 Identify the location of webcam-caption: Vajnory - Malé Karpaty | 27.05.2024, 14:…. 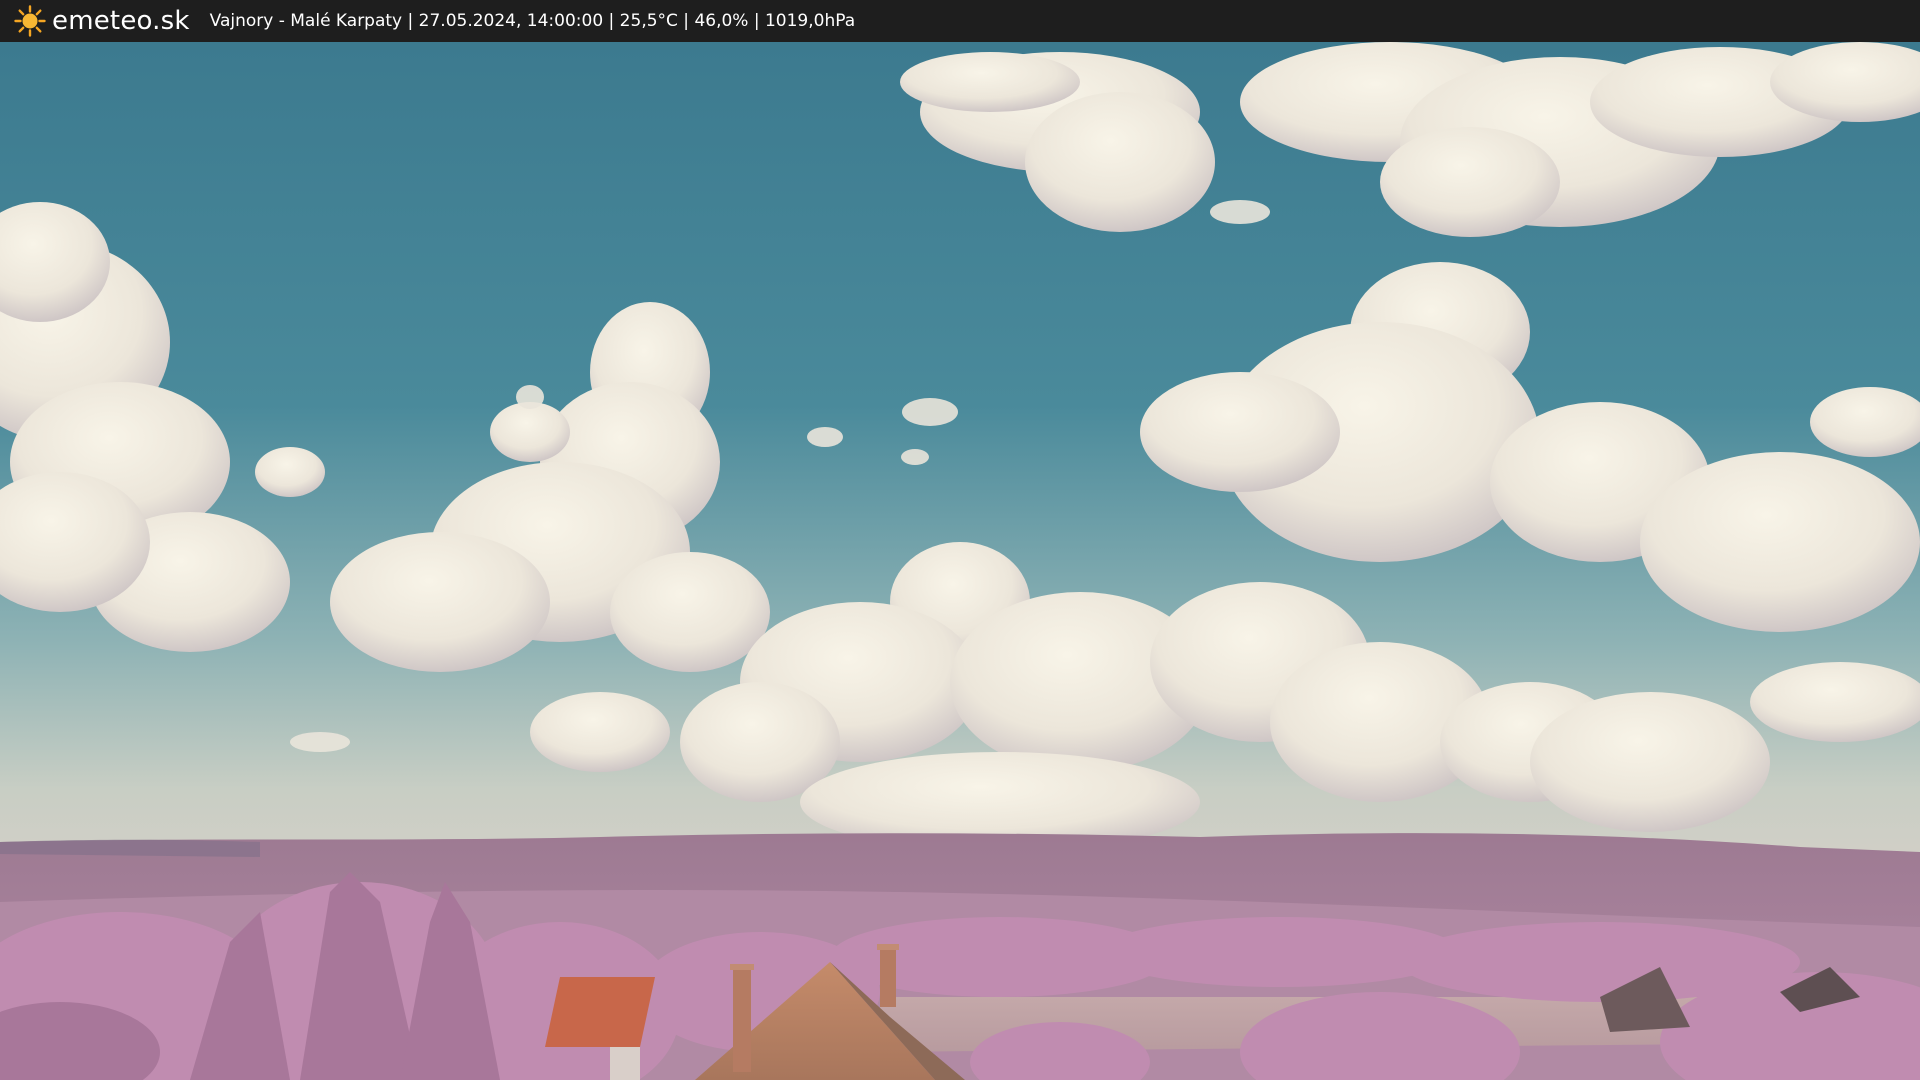
(532, 21).